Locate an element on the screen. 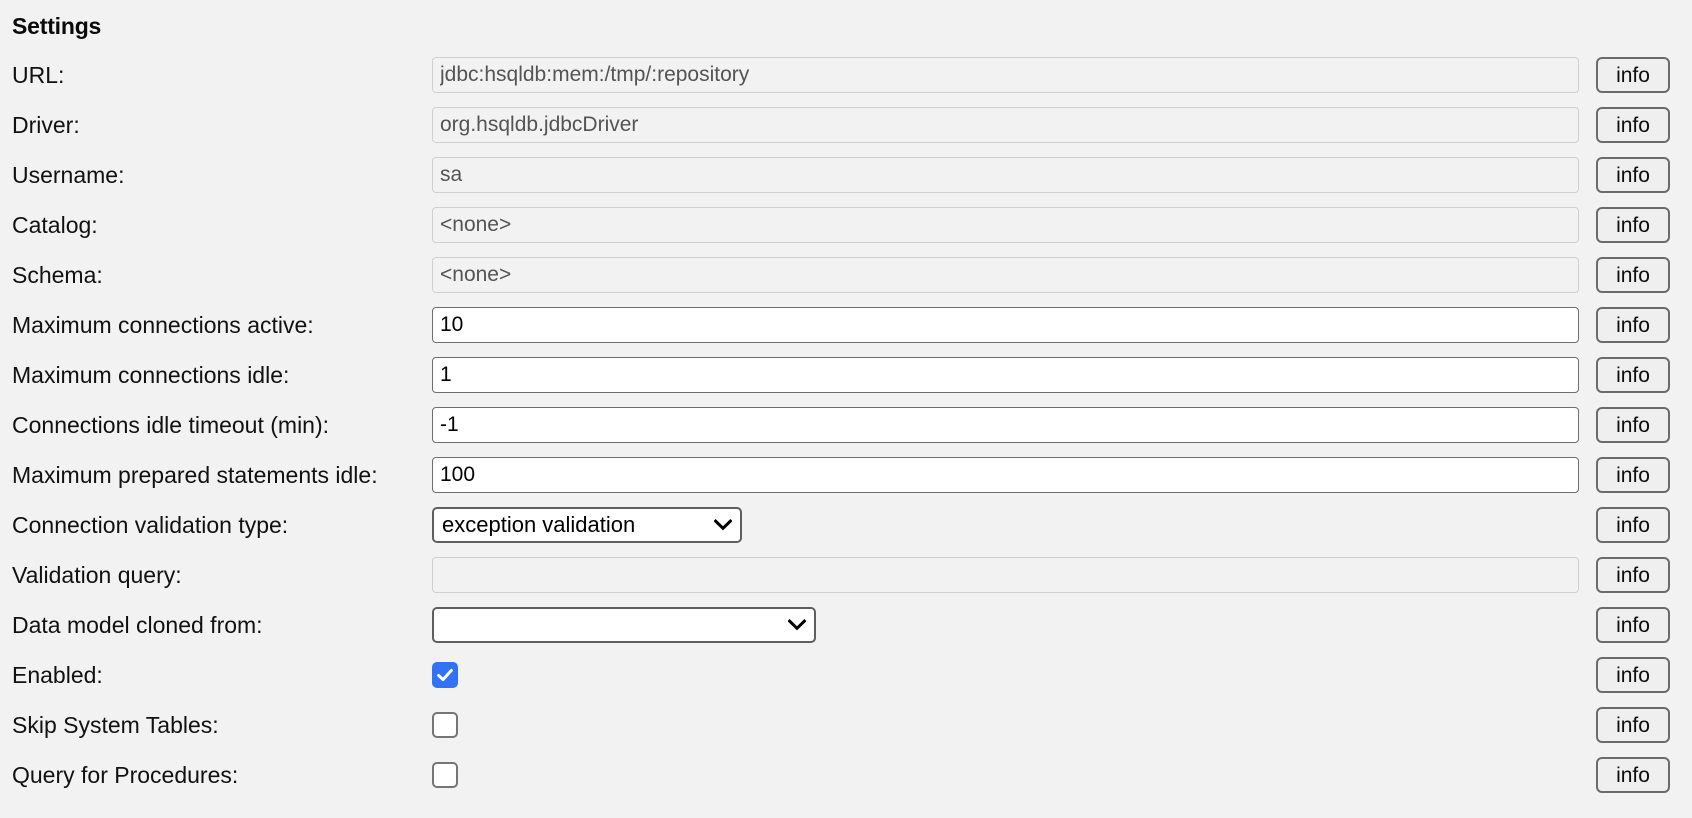 This screenshot has height=818, width=1692. info-button-data-model-cloned-from: info is located at coordinates (1633, 625).